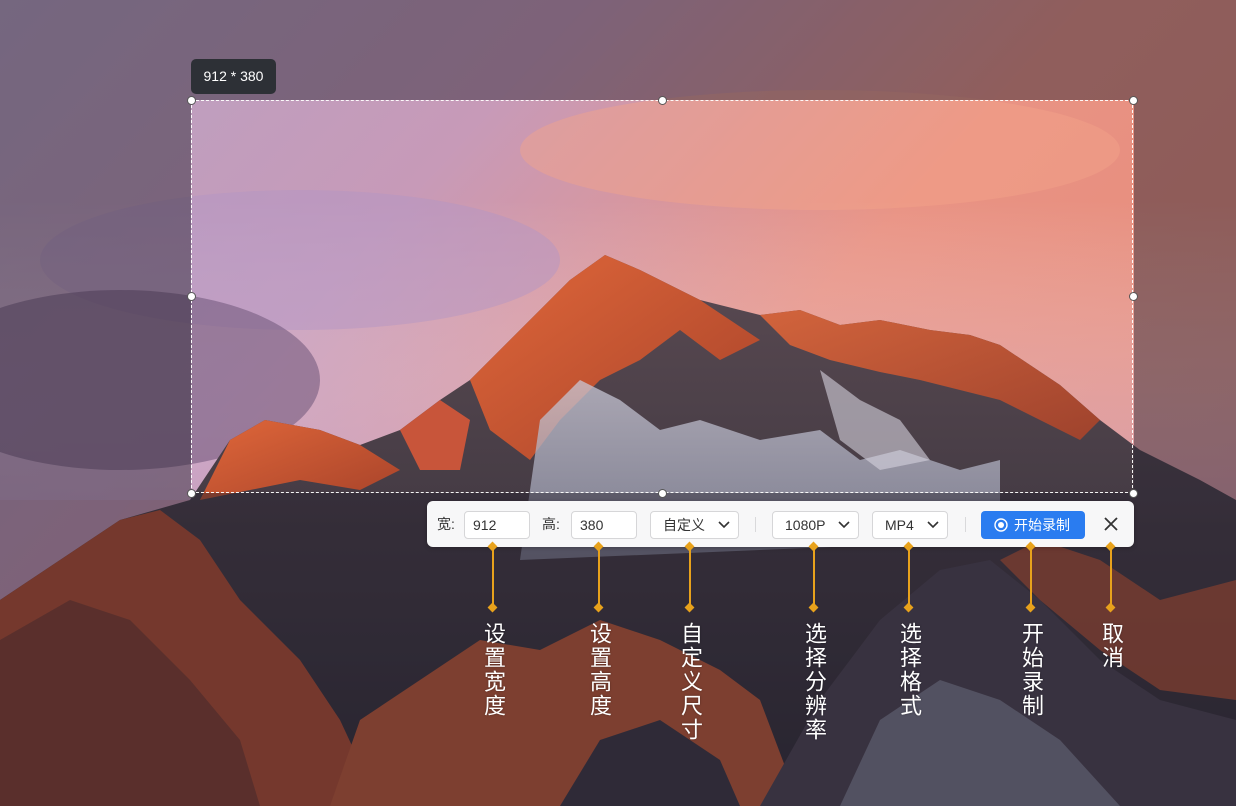  Describe the element at coordinates (1111, 524) in the screenshot. I see `close-icon` at that location.